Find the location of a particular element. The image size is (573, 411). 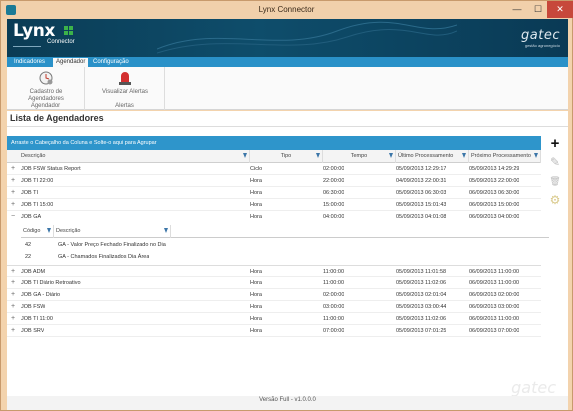

cadastro-agendadores-button: Cadastro de Agendadores is located at coordinates (46, 86).